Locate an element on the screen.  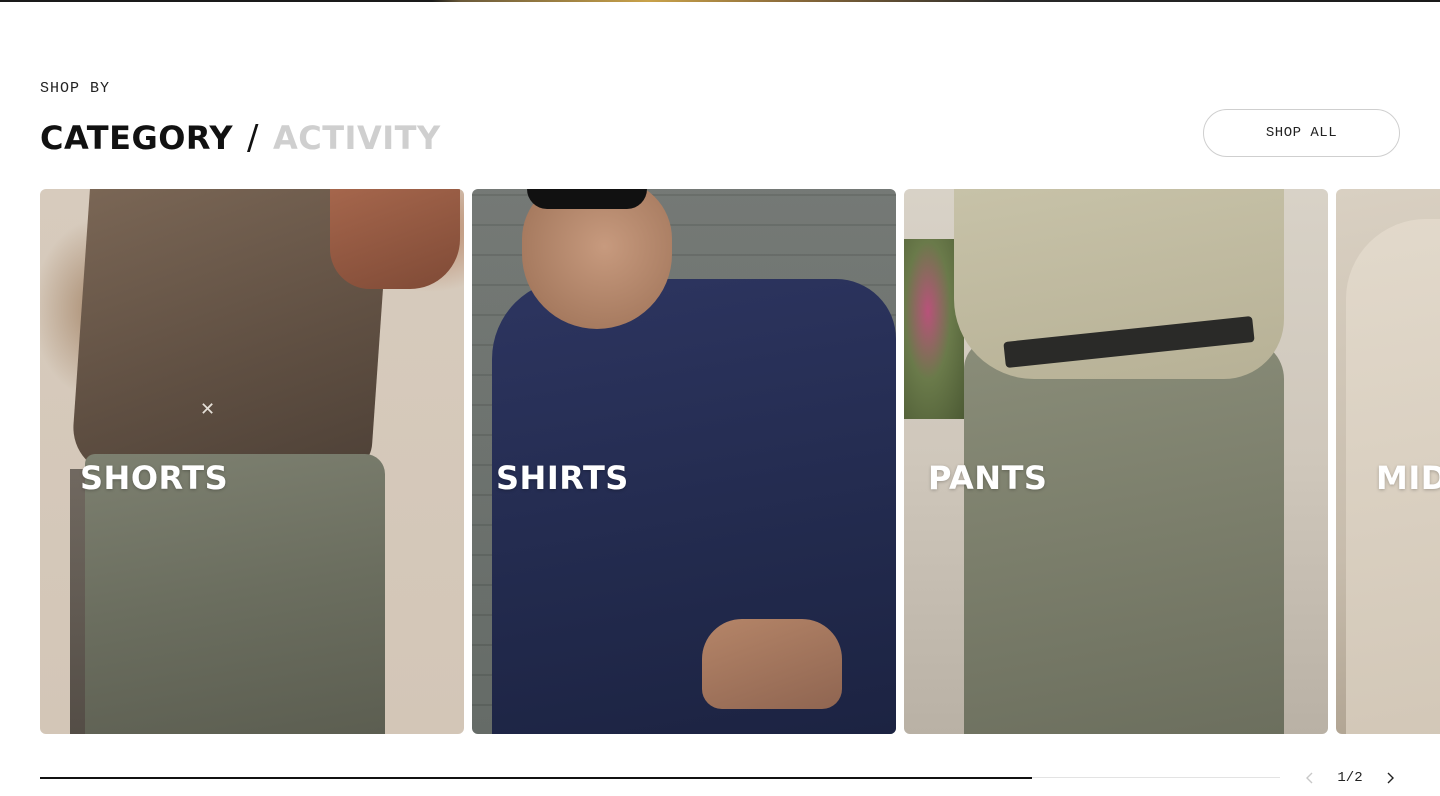
chevron-right-icon is located at coordinates (1390, 778).